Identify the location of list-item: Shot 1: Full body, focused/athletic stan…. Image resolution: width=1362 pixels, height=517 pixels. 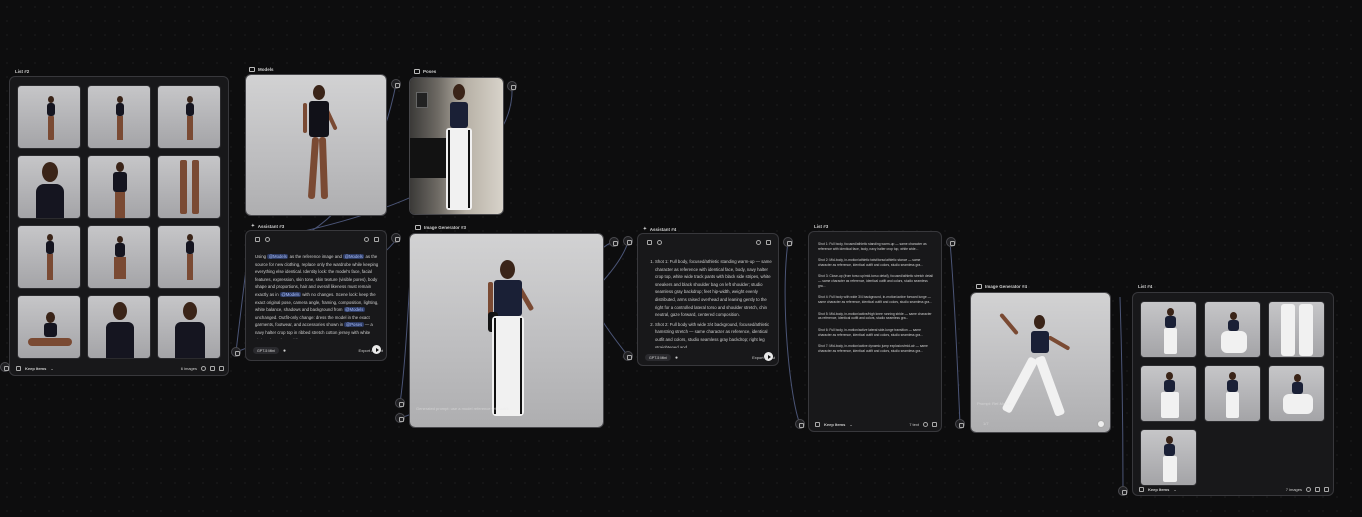
(876, 247).